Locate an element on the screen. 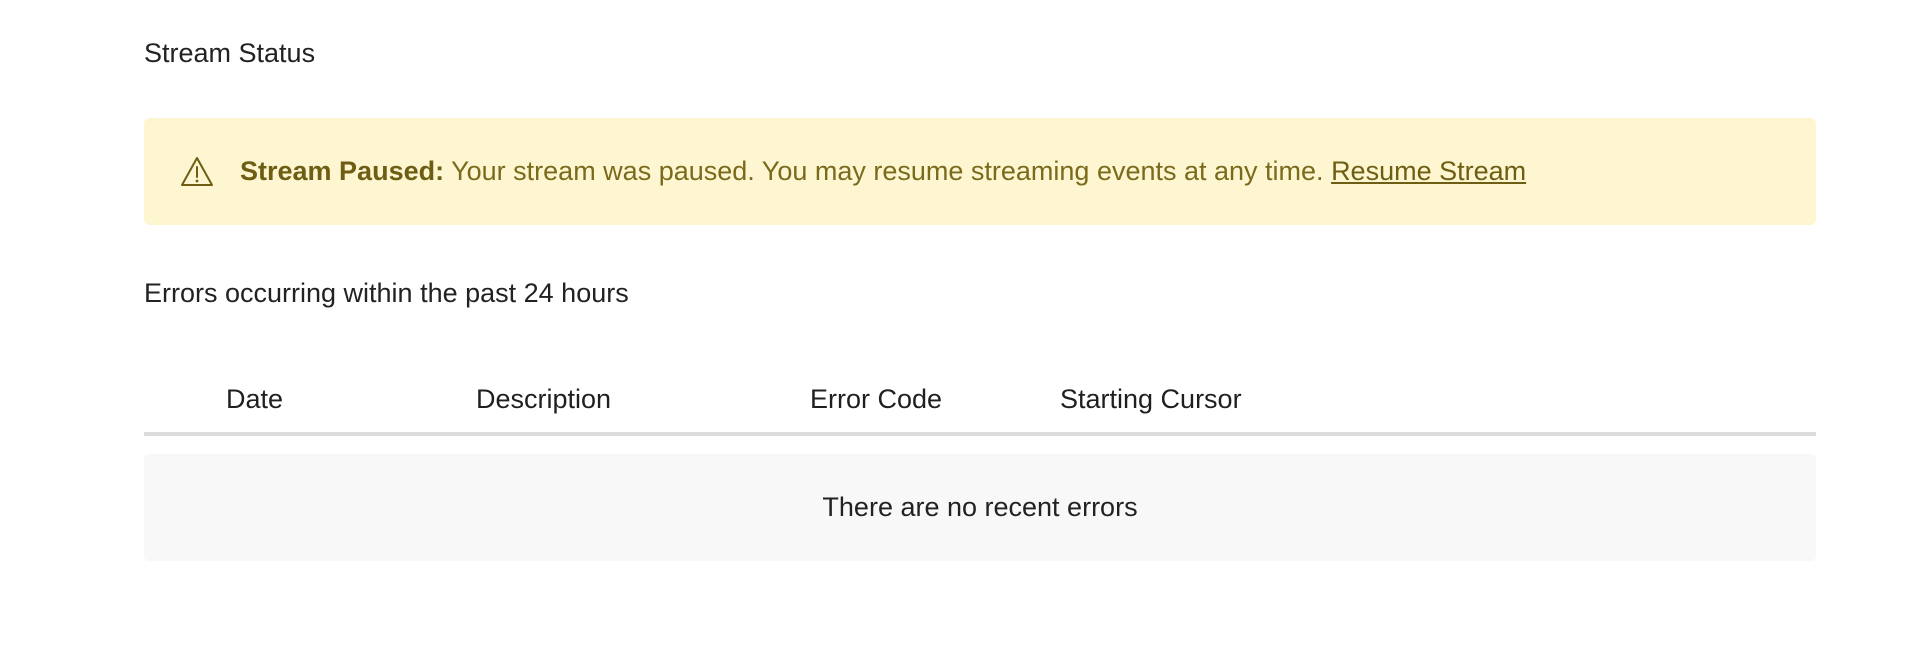 The image size is (1926, 656). column-header-date: Date is located at coordinates (254, 399).